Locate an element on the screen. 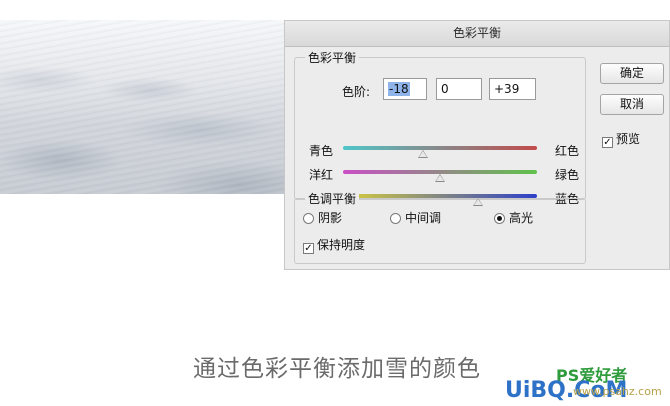 This screenshot has height=406, width=670. dialog-title: 色彩平衡 is located at coordinates (477, 34).